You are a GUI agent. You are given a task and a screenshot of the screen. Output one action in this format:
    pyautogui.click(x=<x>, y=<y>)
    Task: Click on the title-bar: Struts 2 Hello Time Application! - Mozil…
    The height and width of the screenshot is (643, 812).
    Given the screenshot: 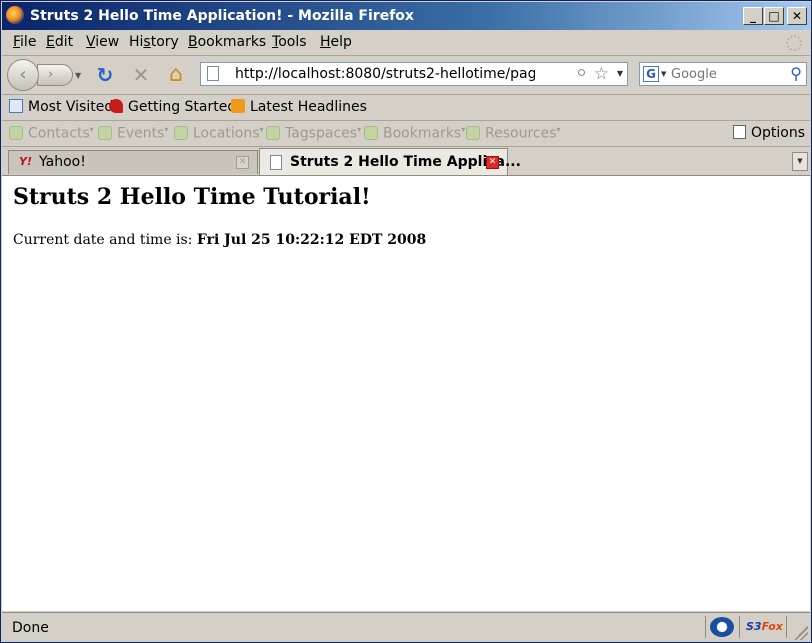 What is the action you would take?
    pyautogui.click(x=406, y=16)
    